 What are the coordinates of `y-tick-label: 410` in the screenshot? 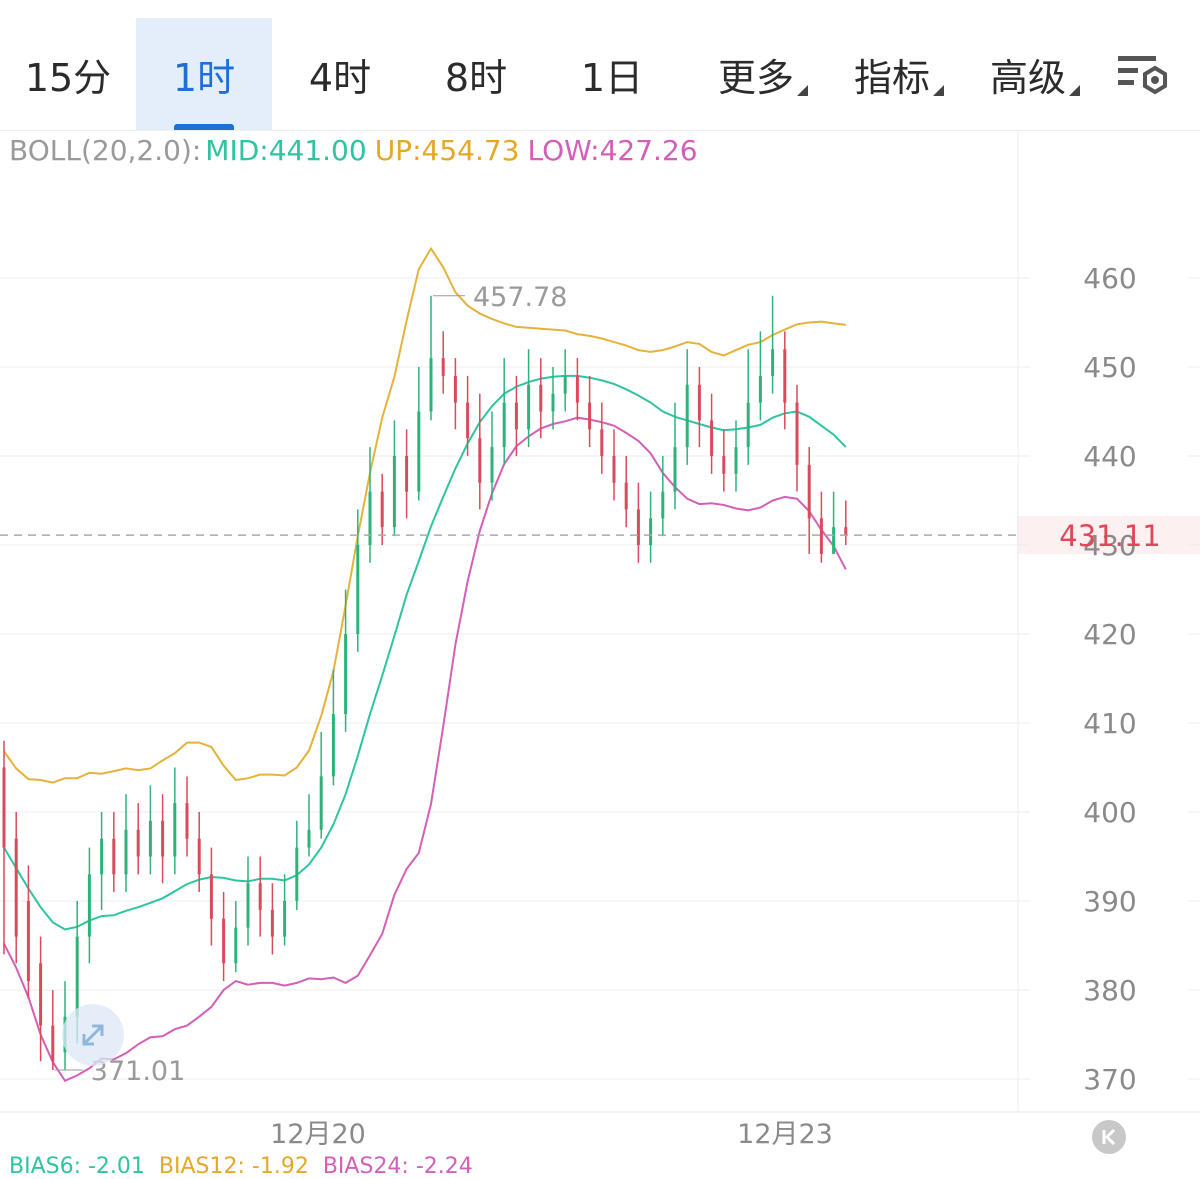 It's located at (1109, 723).